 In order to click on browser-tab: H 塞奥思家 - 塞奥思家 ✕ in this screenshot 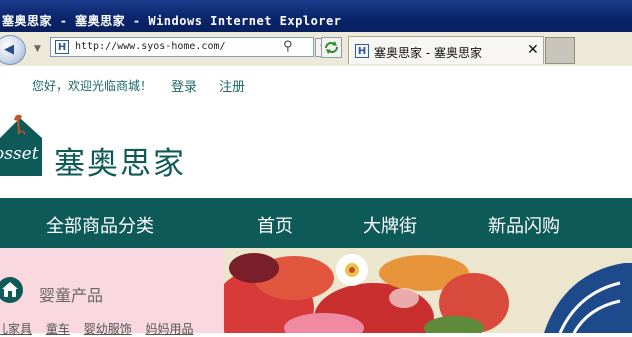, I will do `click(446, 50)`.